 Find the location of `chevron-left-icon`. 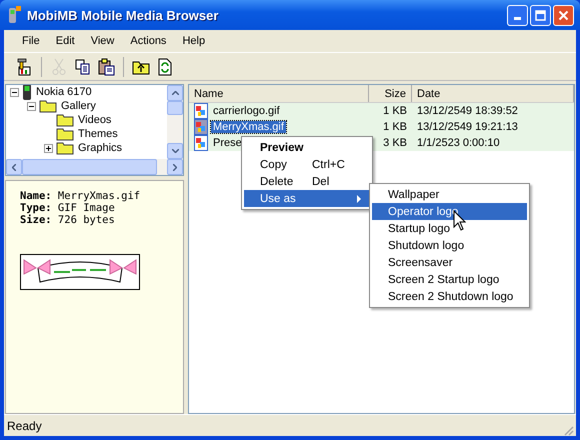

chevron-left-icon is located at coordinates (14, 167).